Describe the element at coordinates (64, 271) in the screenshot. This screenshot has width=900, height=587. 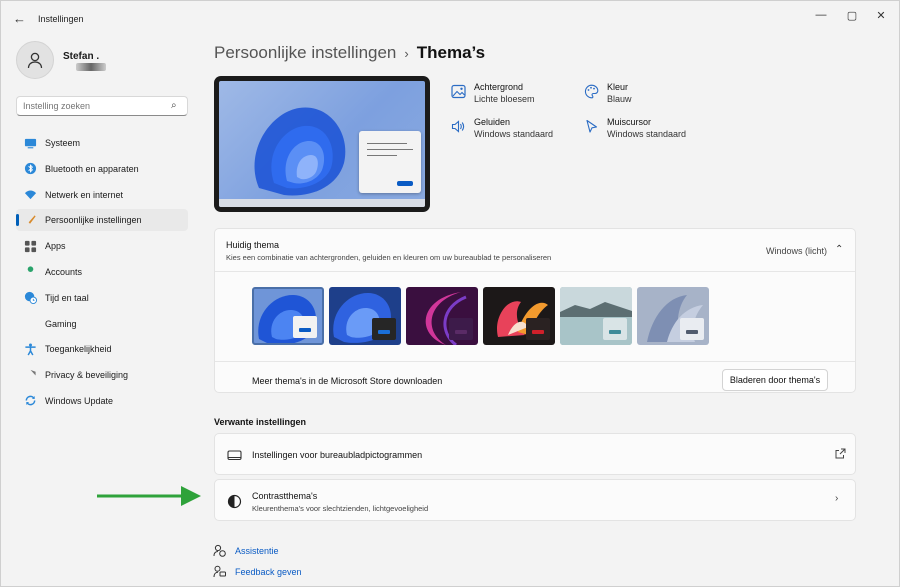
I see `sidebar-item-label: Accounts` at that location.